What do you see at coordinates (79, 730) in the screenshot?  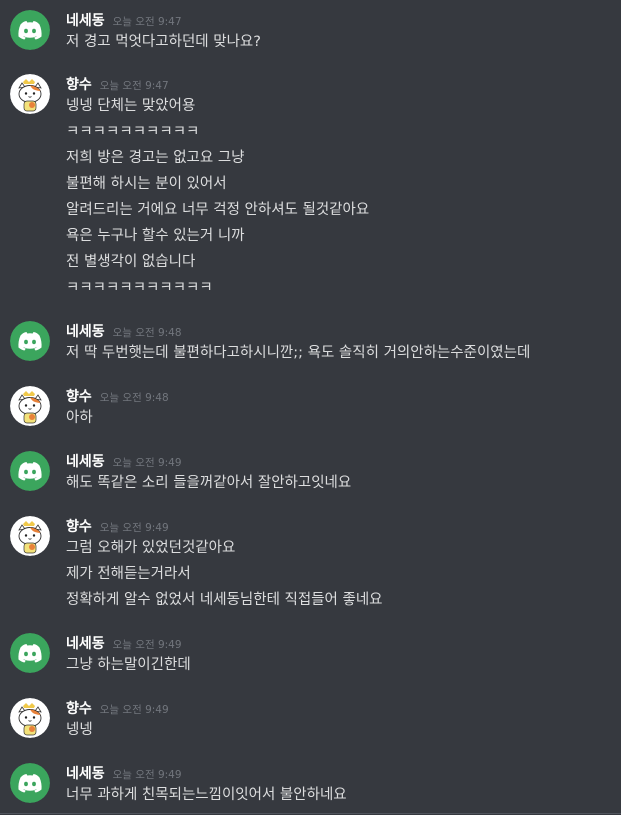 I see `message-text: 넹넹` at bounding box center [79, 730].